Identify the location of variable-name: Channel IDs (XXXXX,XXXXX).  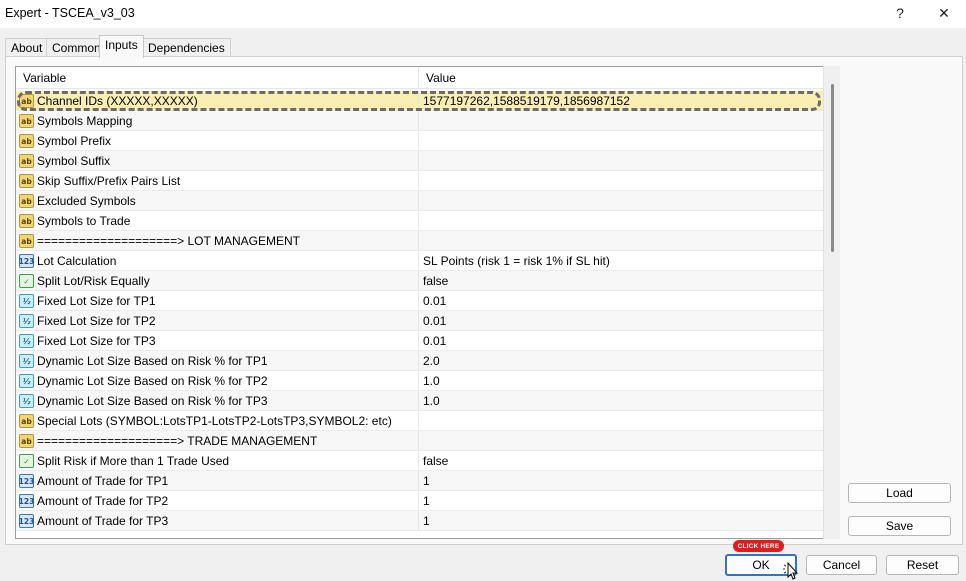
(117, 101).